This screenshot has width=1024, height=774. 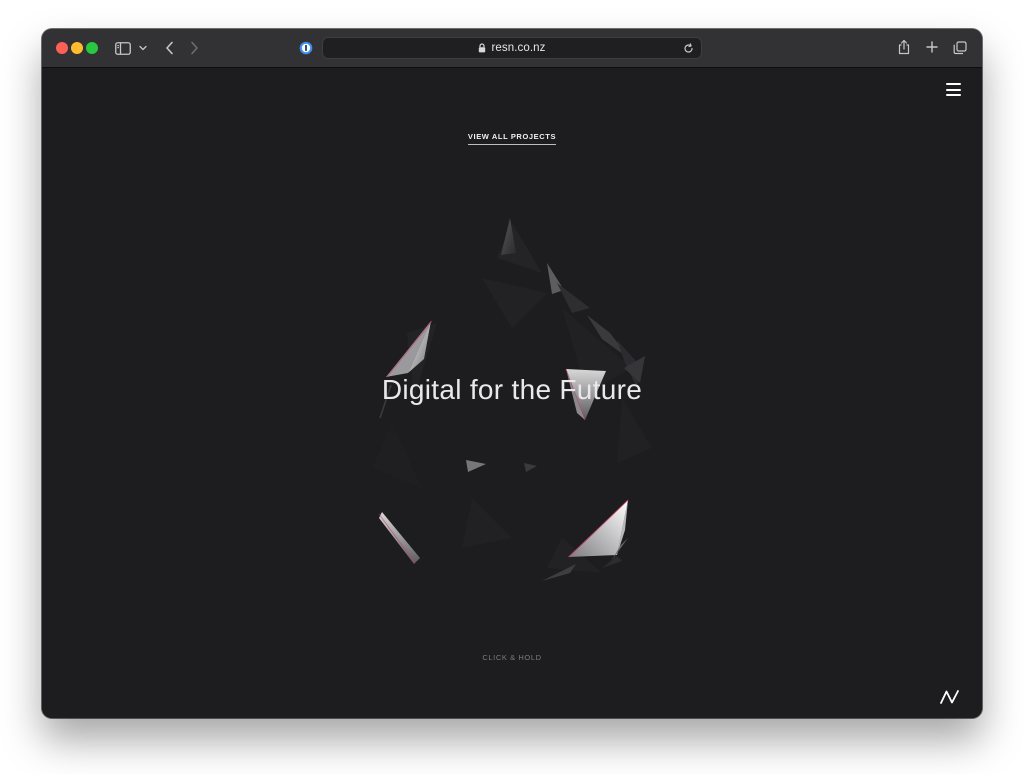 I want to click on back-arrow-icon, so click(x=169, y=48).